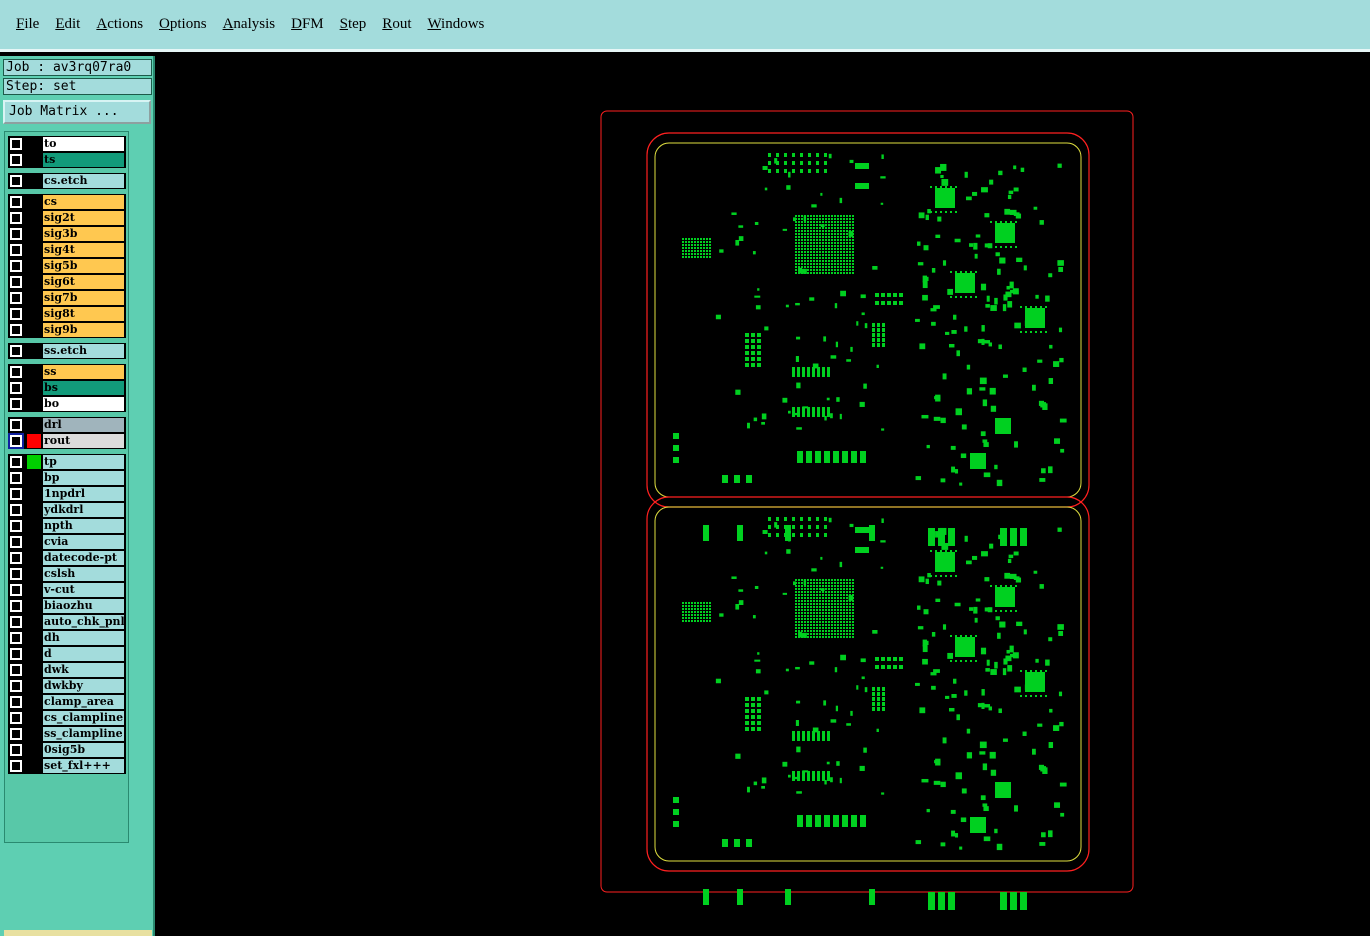 The image size is (1370, 936). I want to click on layer-row-ss.etch: ss.etch, so click(67, 351).